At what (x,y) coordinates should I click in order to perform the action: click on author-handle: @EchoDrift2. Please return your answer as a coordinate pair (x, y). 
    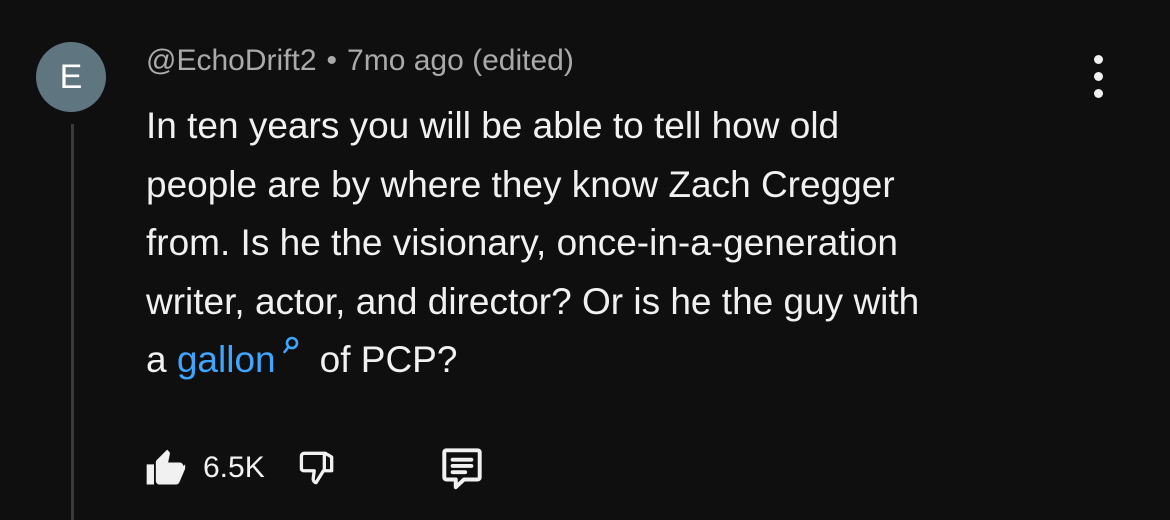
    Looking at the image, I should click on (231, 60).